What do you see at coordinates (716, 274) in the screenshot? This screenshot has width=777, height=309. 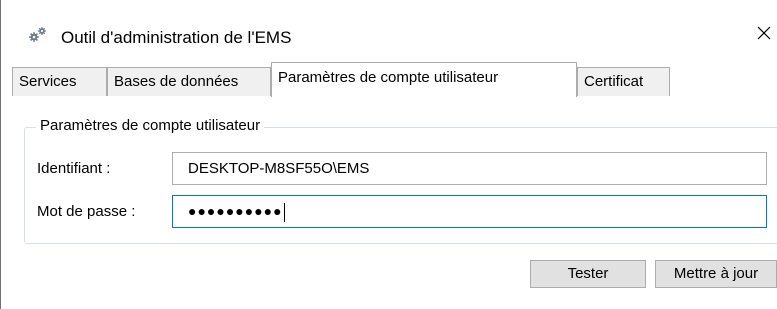 I see `update-button: Mettre à jour` at bounding box center [716, 274].